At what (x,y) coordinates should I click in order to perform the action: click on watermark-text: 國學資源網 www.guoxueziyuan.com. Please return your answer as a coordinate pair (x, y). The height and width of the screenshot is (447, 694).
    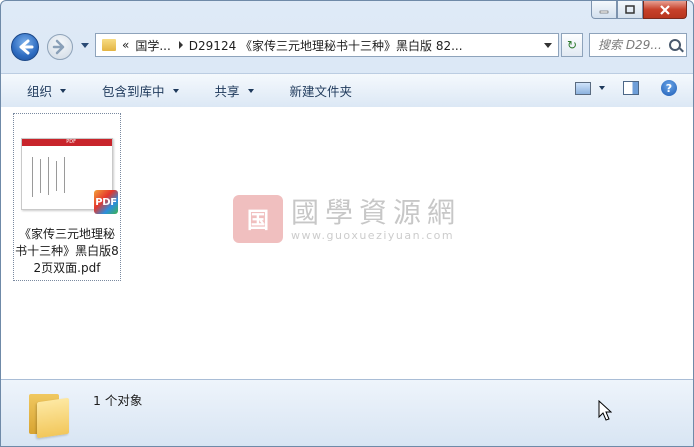
    Looking at the image, I should click on (376, 218).